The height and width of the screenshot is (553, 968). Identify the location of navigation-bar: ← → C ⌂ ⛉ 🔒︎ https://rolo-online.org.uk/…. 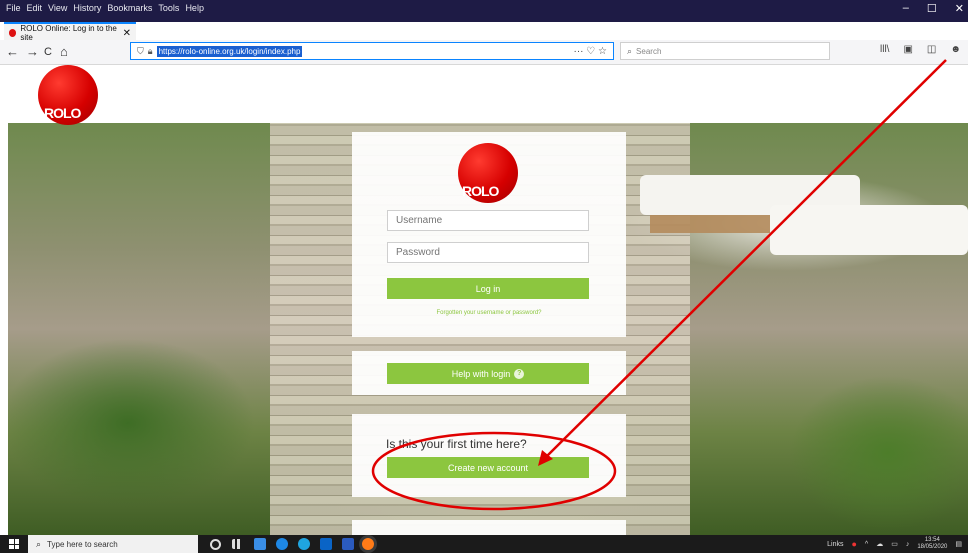
(484, 52).